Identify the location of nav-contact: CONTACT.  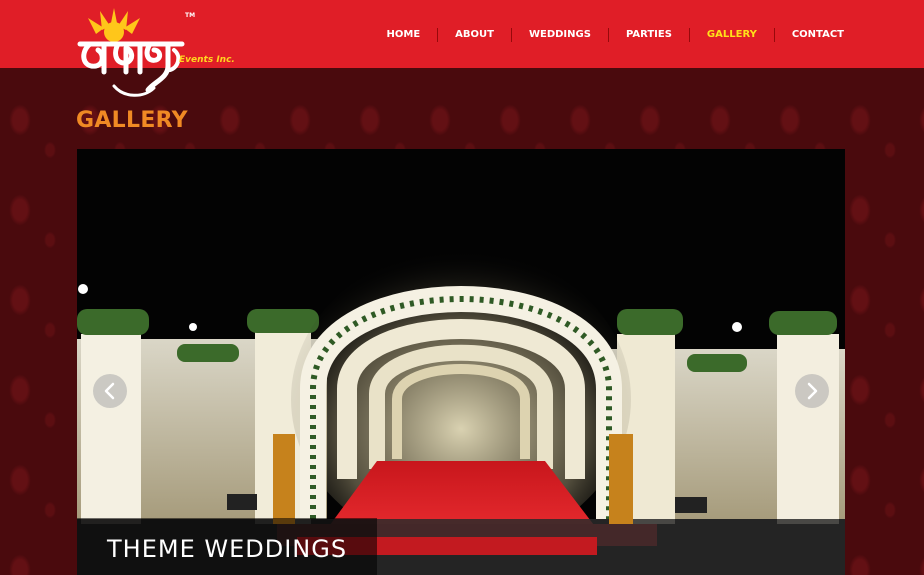
(808, 35).